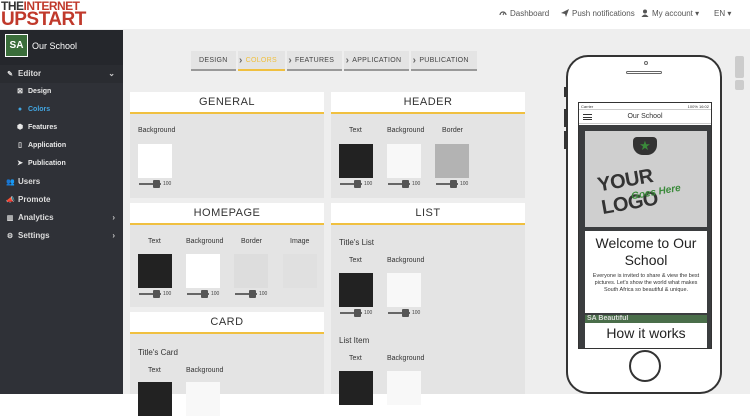  I want to click on nav-dashboard: Dashboard, so click(524, 14).